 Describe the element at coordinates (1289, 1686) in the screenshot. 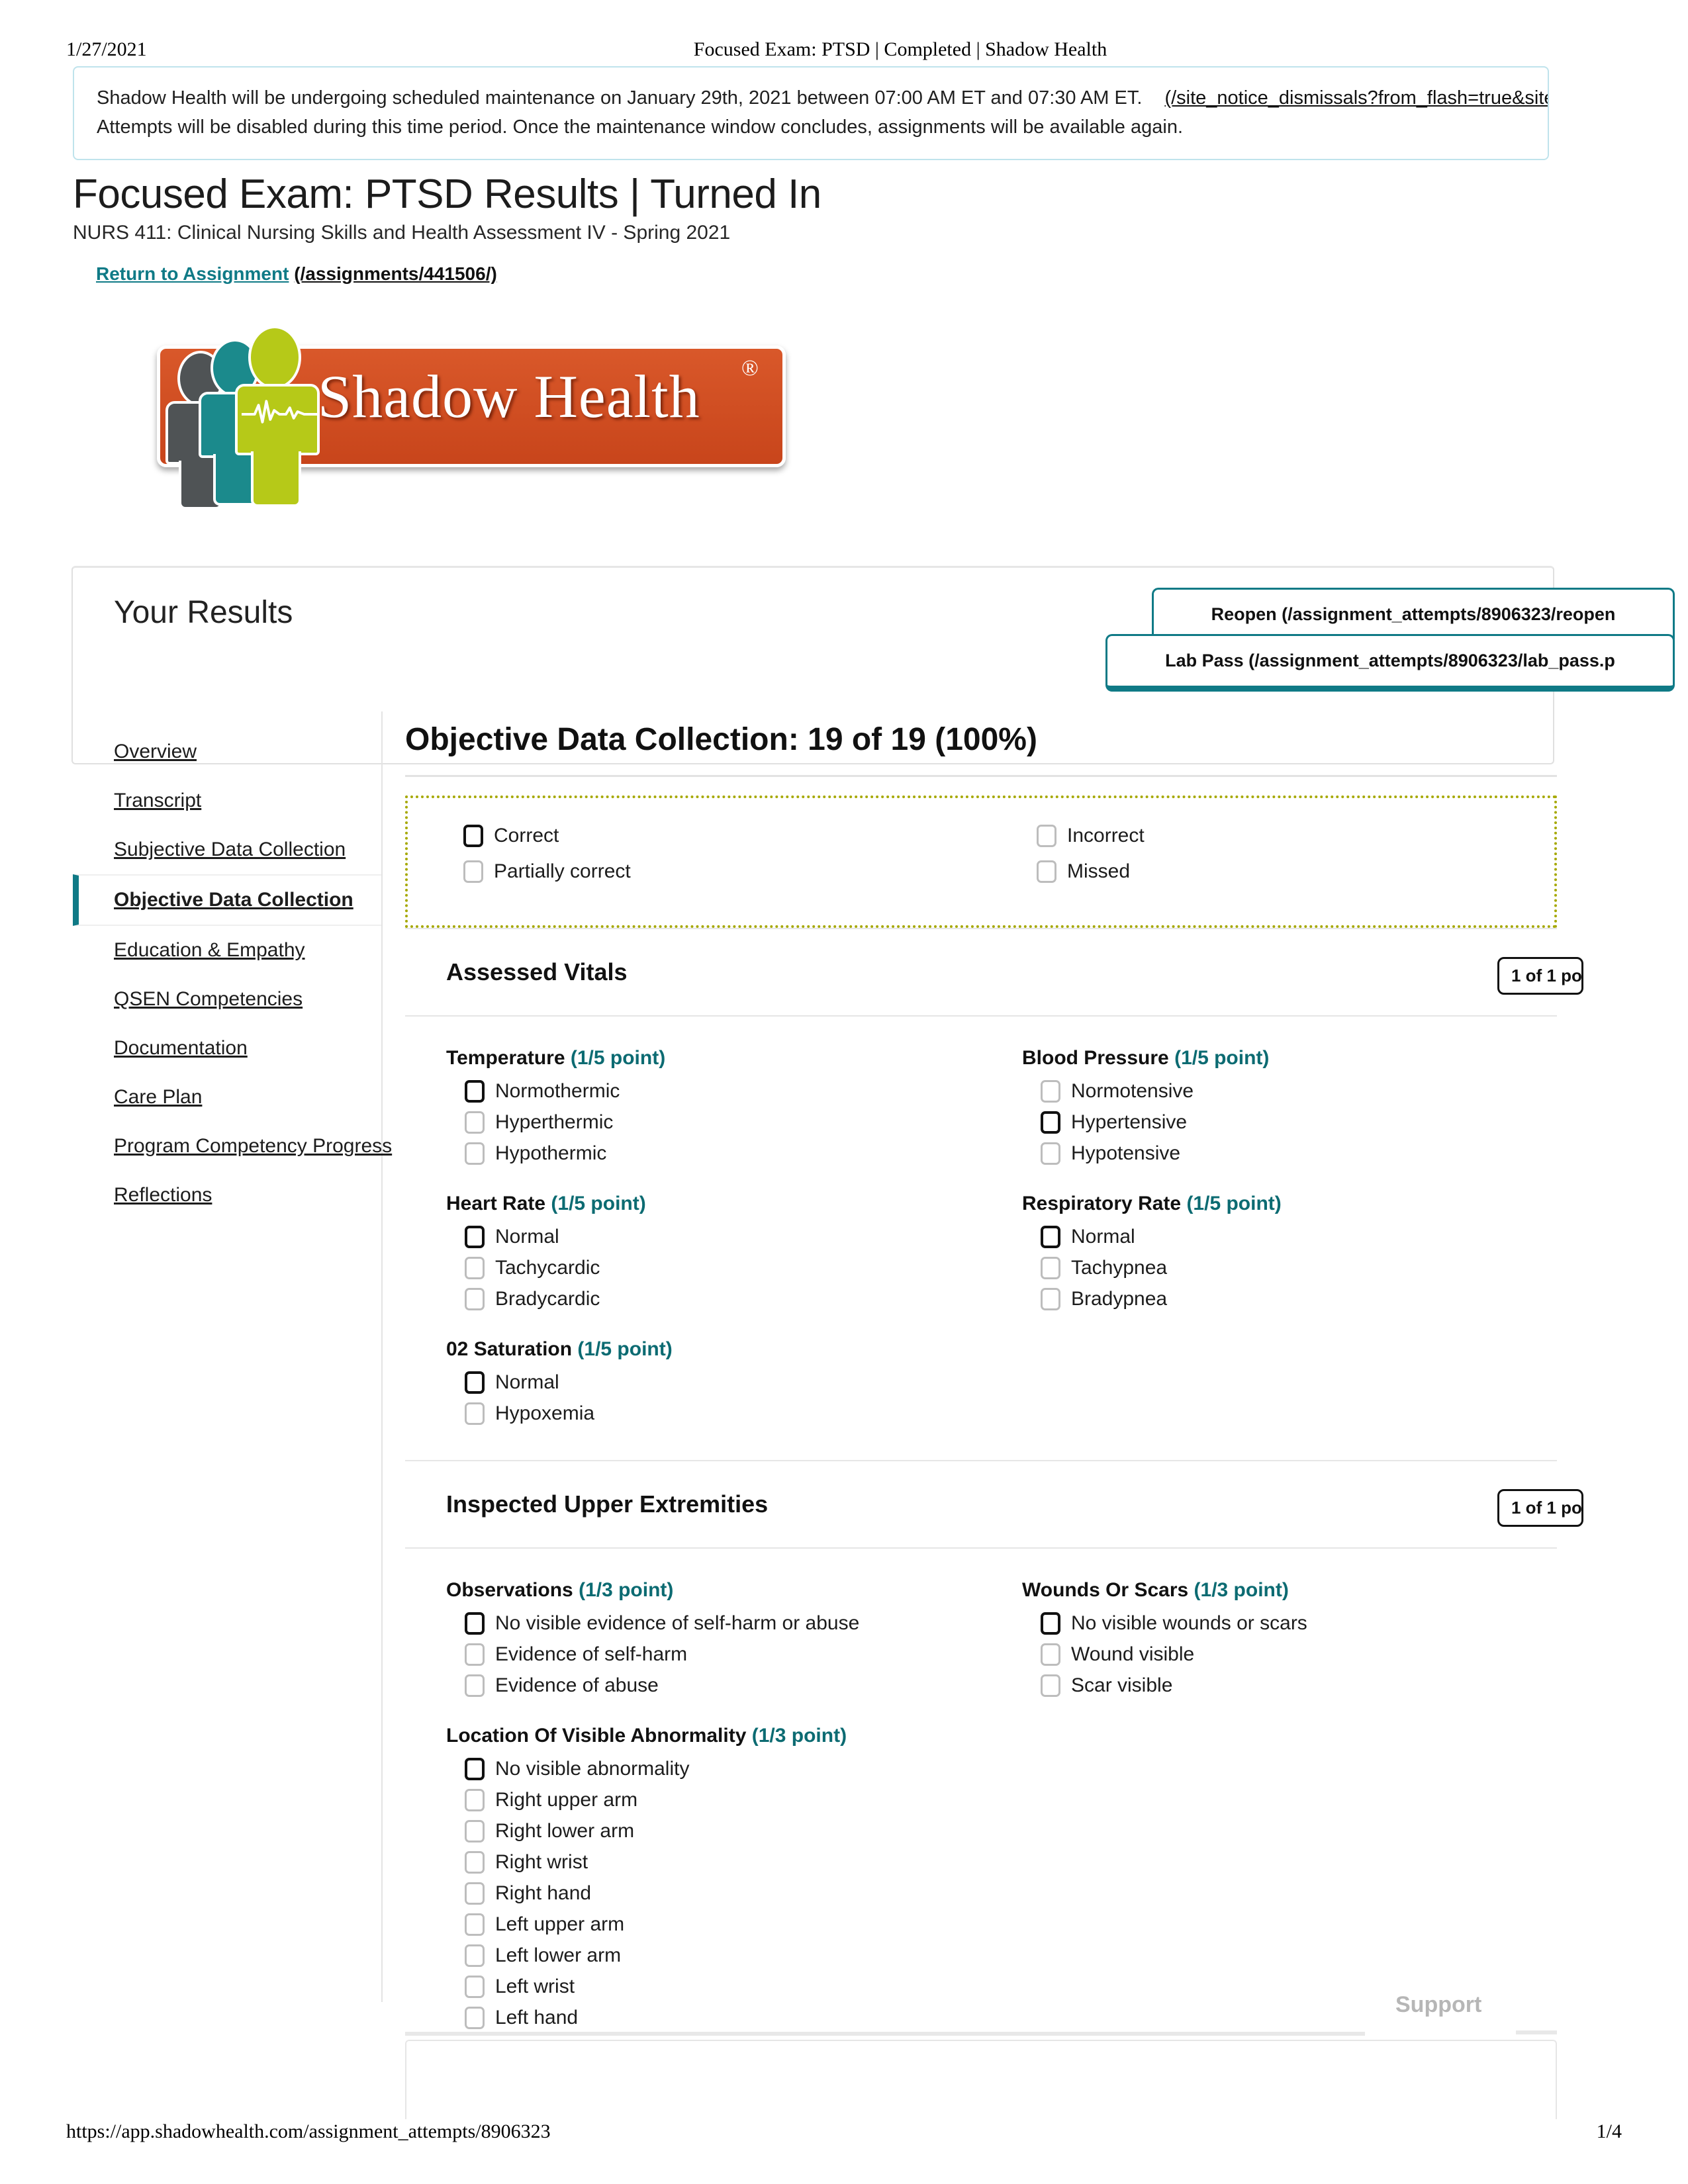

I see `option-row: Scar visible` at that location.